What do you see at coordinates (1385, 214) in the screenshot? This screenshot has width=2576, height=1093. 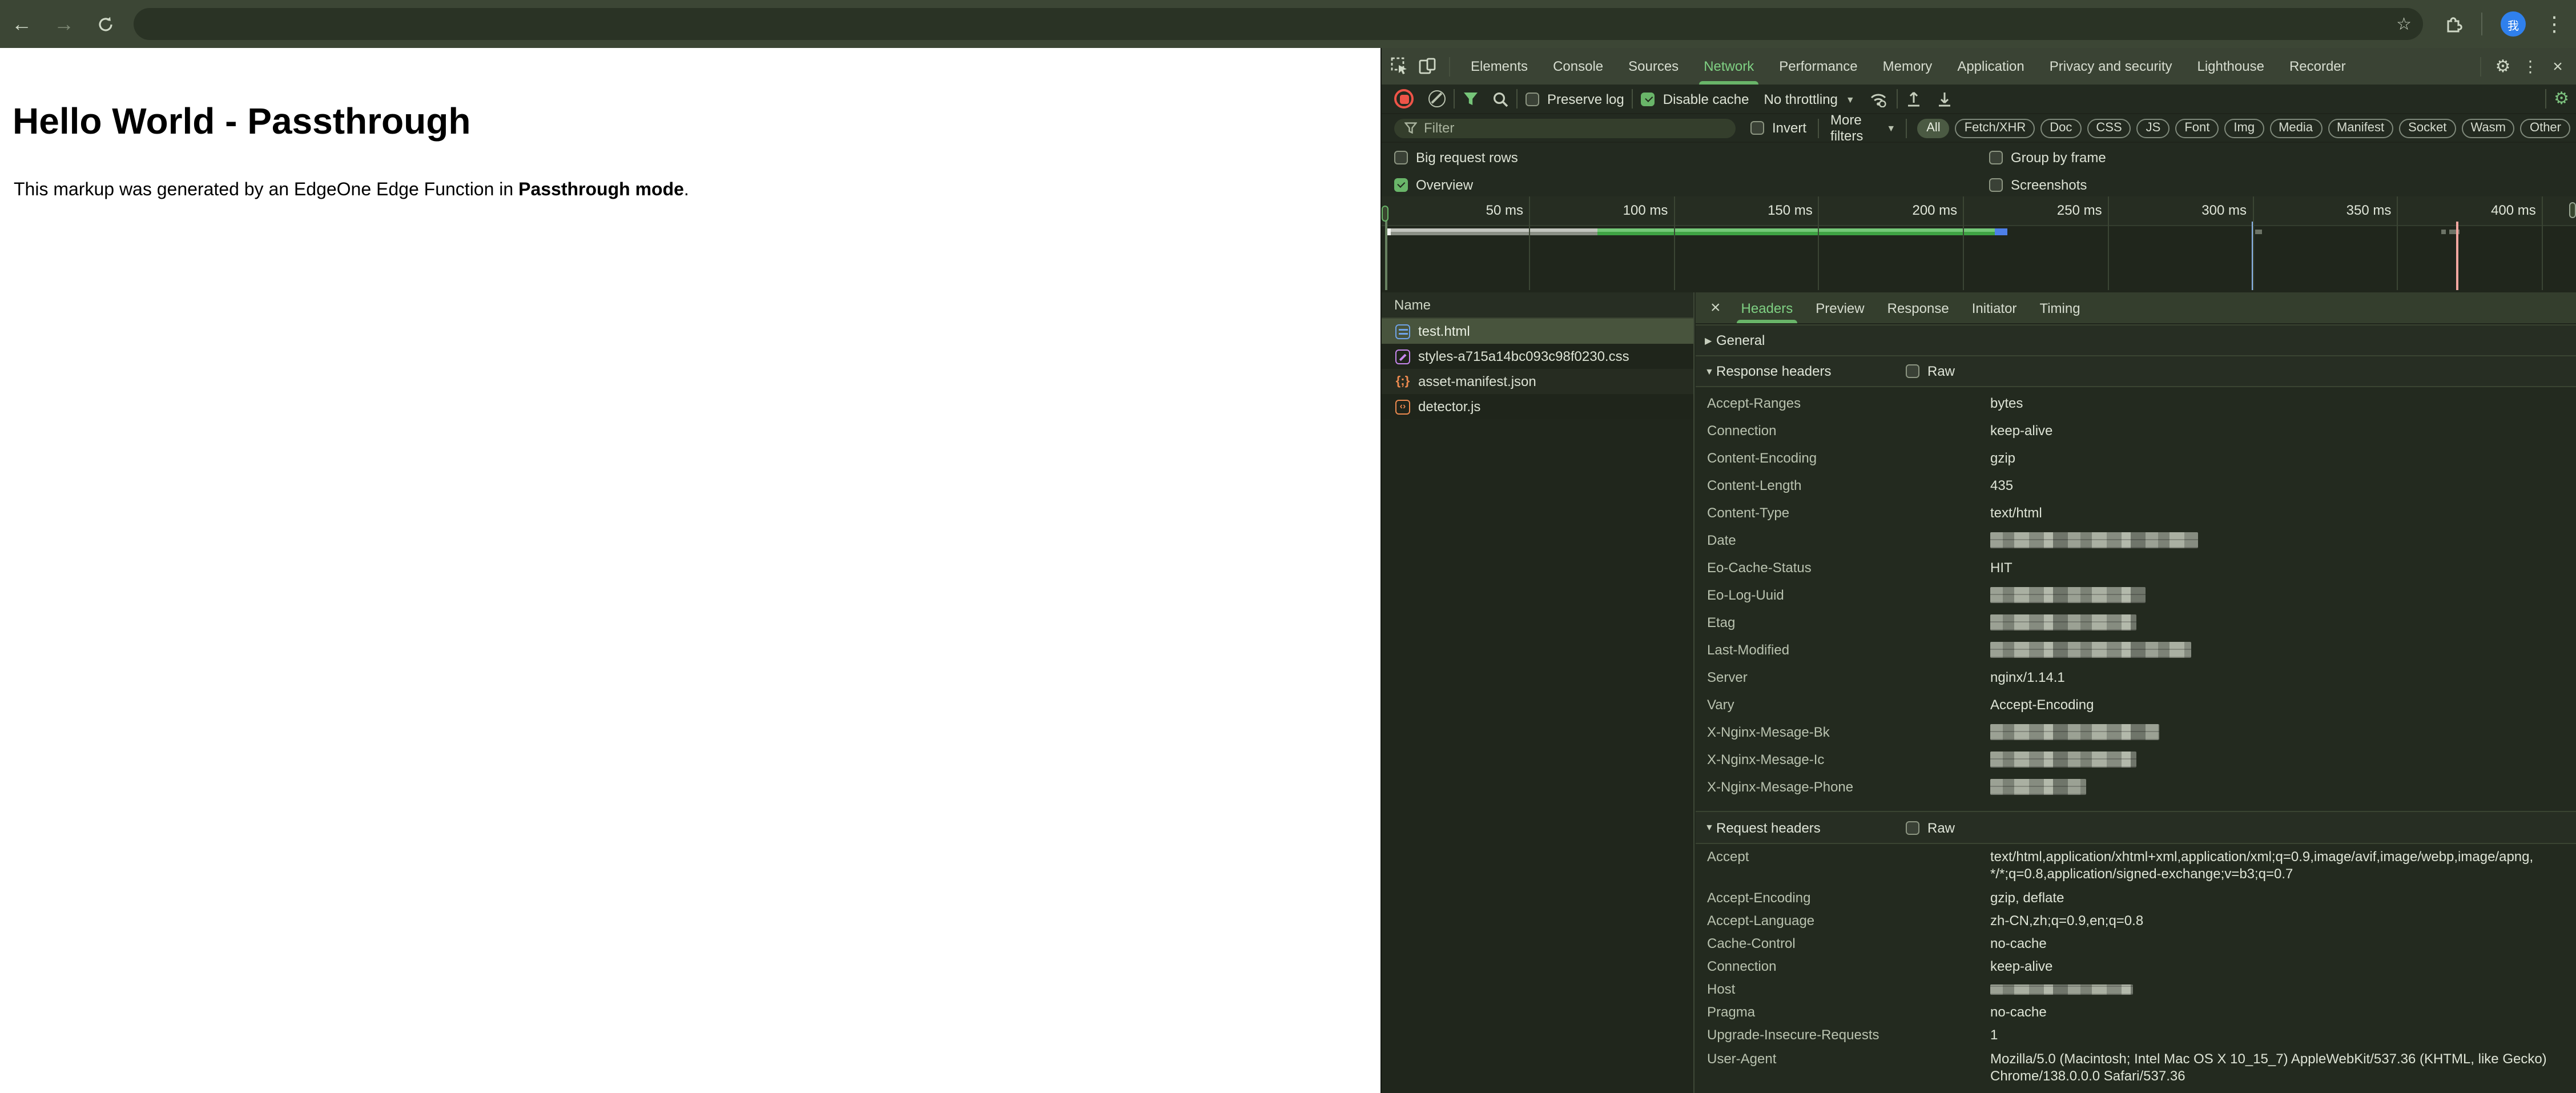 I see `overview-left-handle` at bounding box center [1385, 214].